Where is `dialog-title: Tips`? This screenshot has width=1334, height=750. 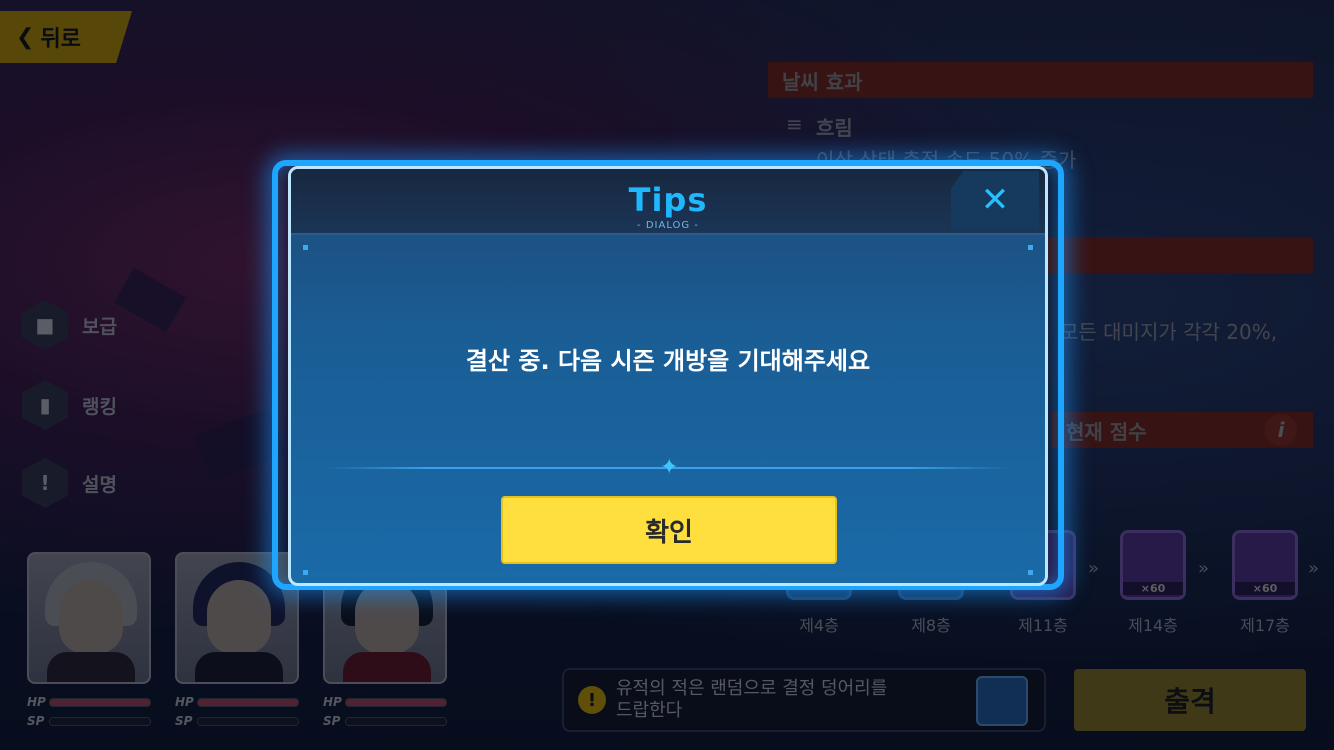
dialog-title: Tips is located at coordinates (668, 200).